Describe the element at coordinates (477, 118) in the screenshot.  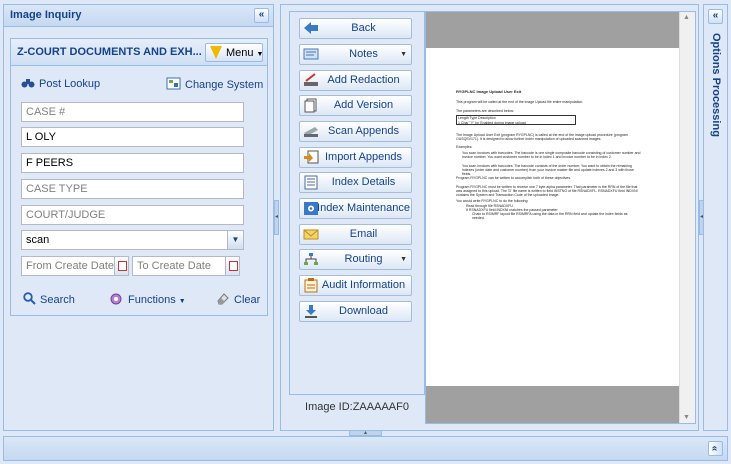
I see `doc-table-row: Length Type Description` at that location.